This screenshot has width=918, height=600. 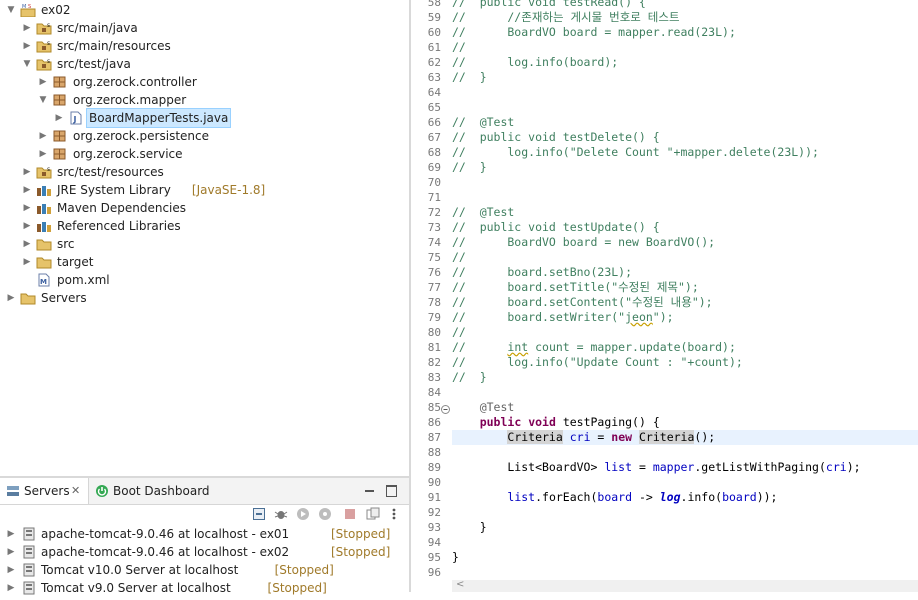 What do you see at coordinates (483, 407) in the screenshot?
I see `code-line: @Test` at bounding box center [483, 407].